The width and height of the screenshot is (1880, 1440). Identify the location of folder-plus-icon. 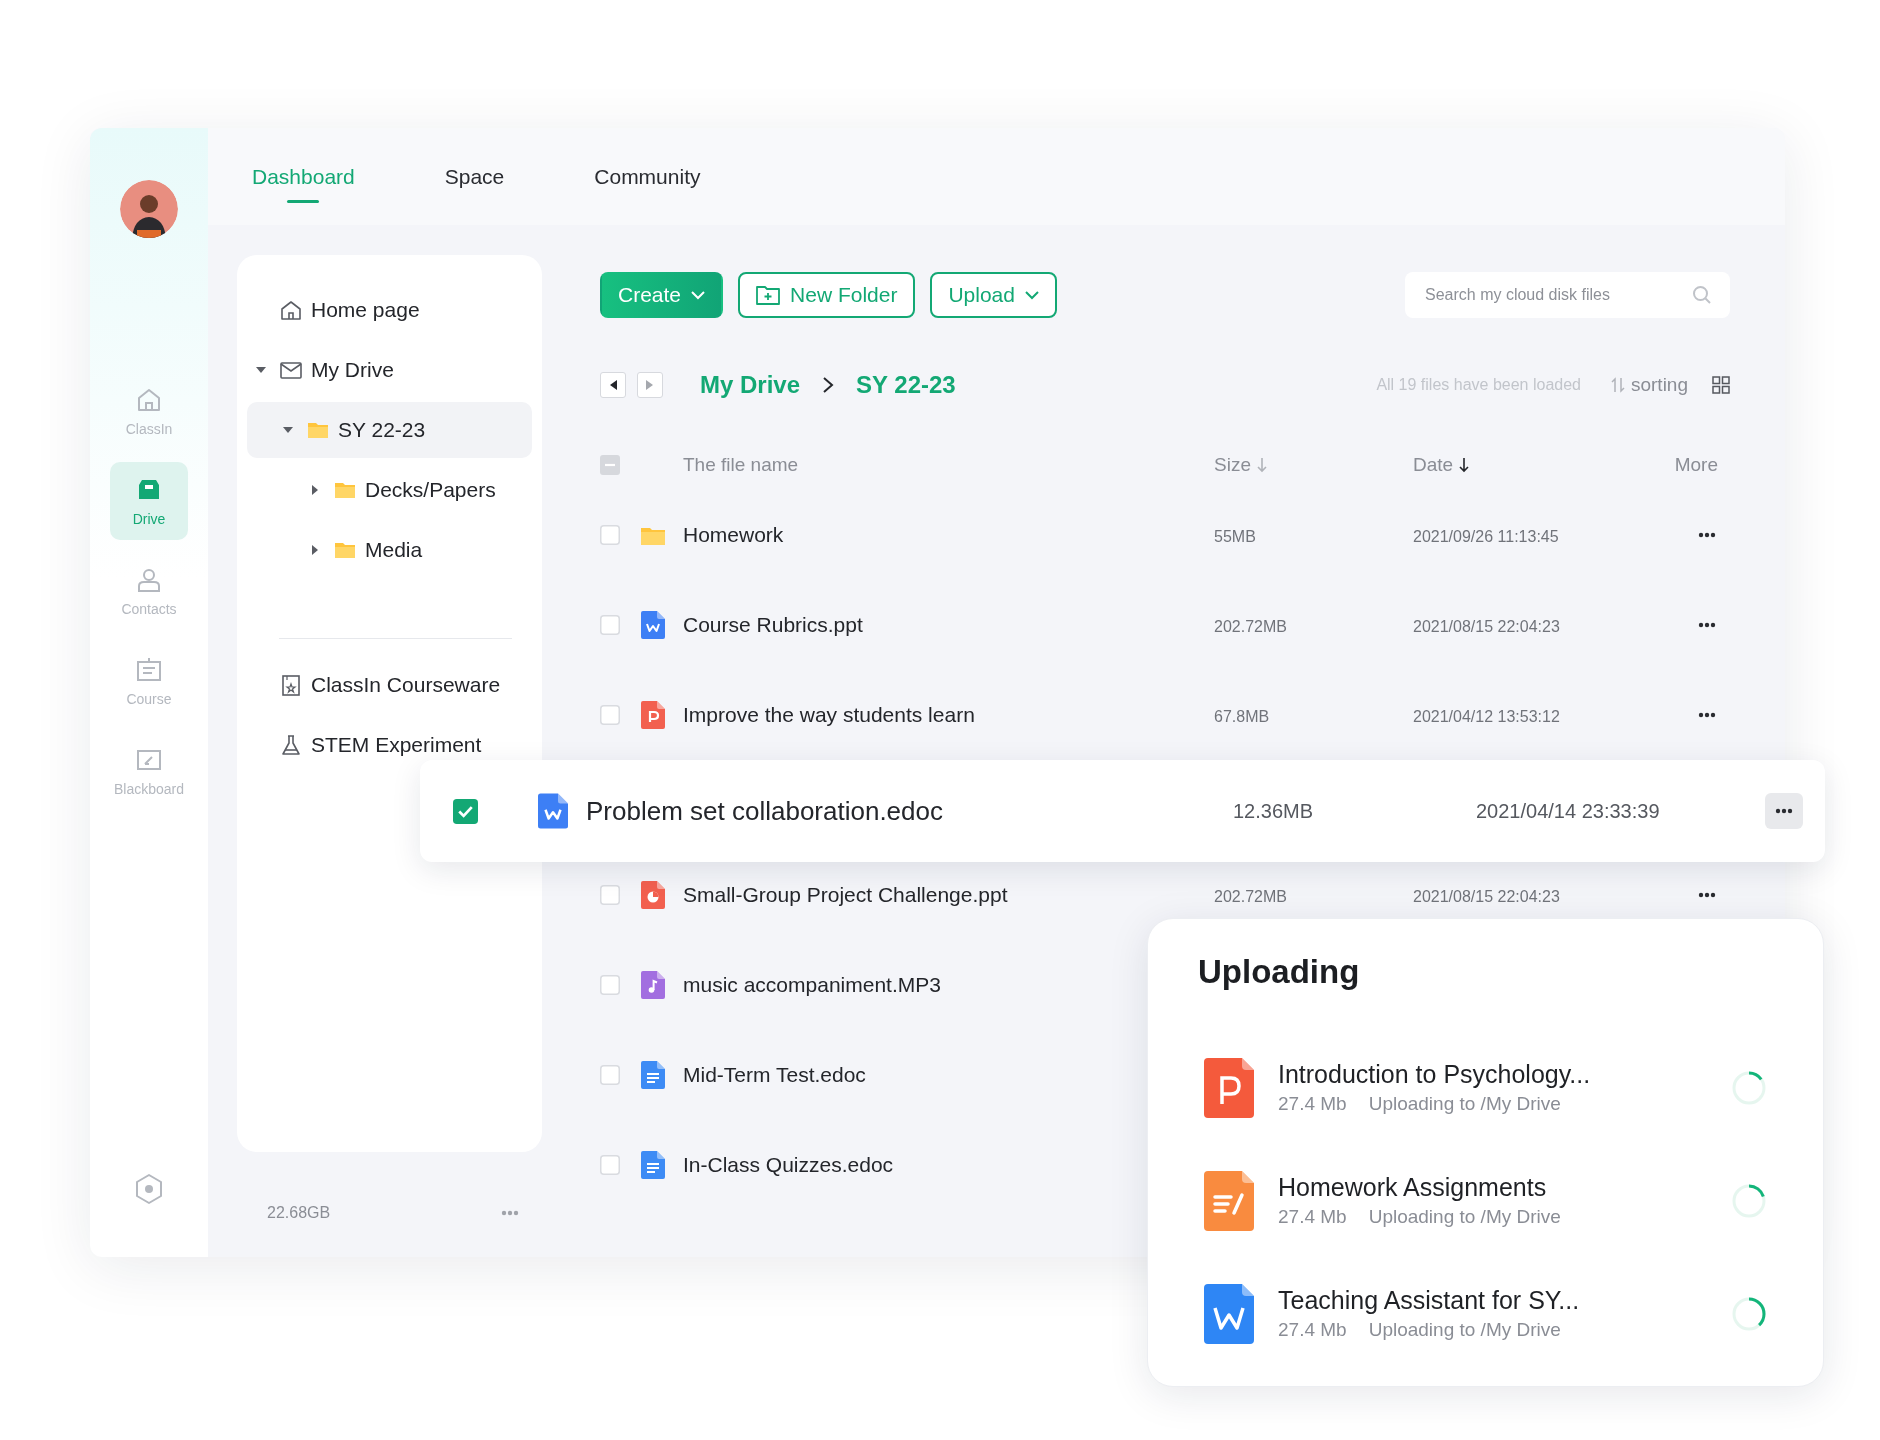
(768, 295).